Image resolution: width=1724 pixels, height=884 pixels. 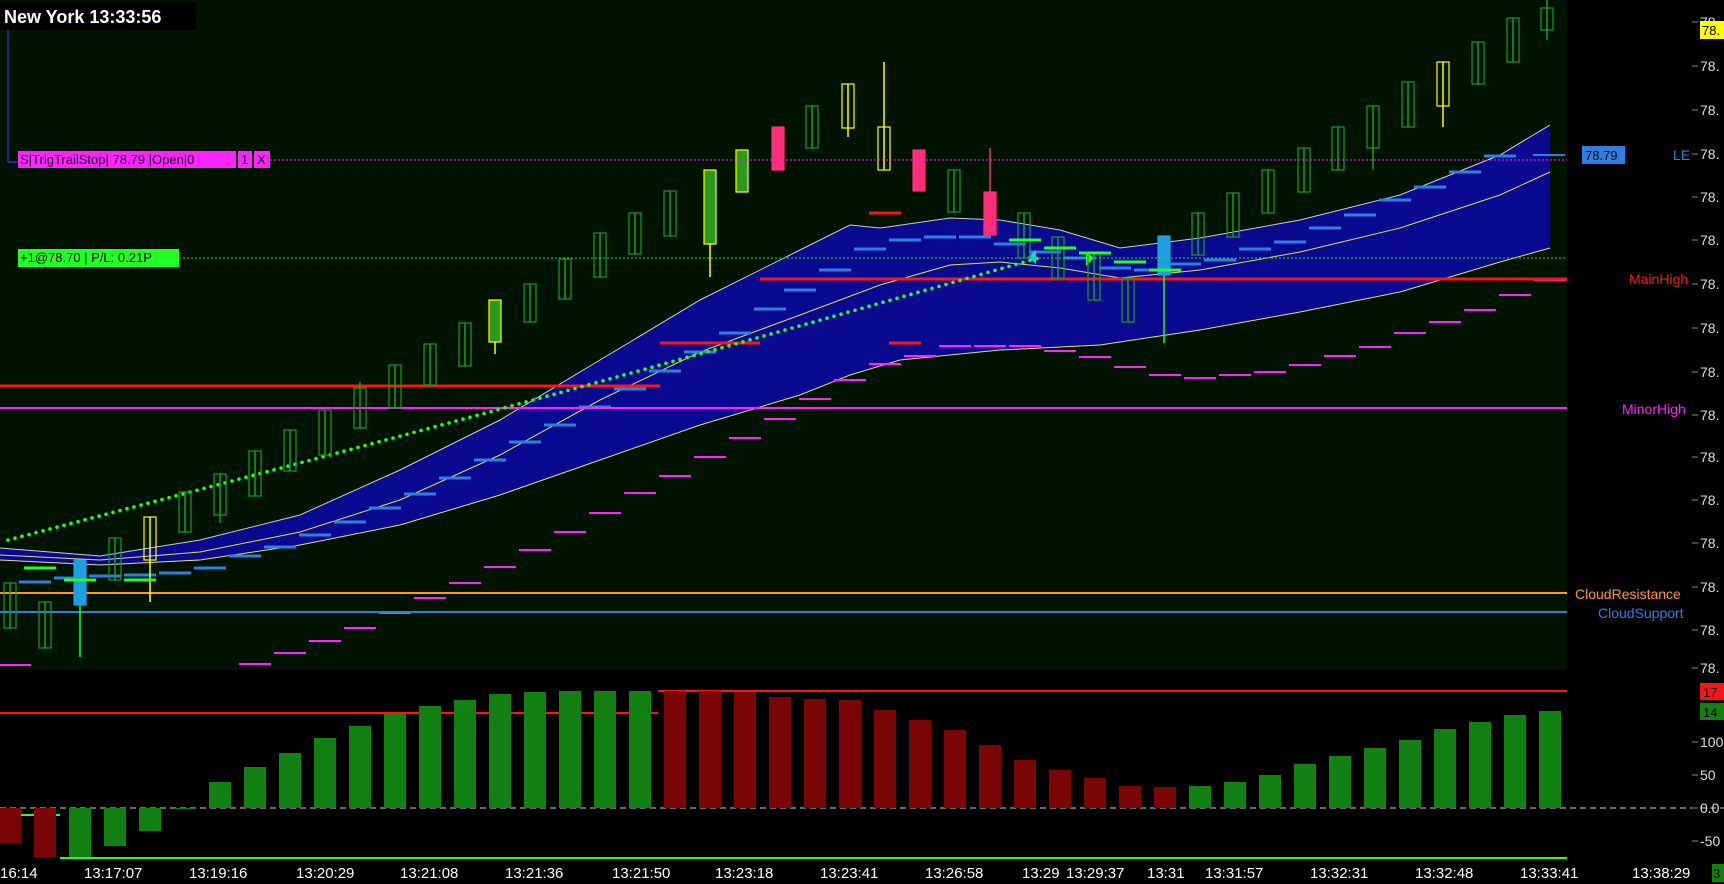 What do you see at coordinates (1681, 155) in the screenshot?
I see `le-label: LE` at bounding box center [1681, 155].